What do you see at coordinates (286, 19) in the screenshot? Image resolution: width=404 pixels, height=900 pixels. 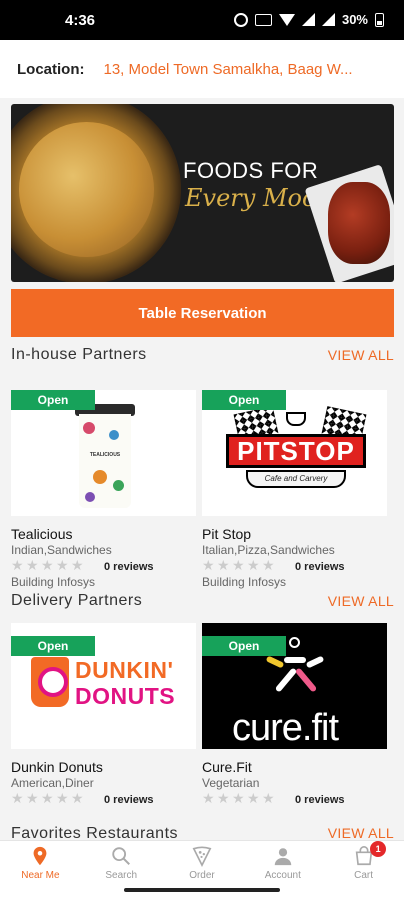 I see `wifi-icon` at bounding box center [286, 19].